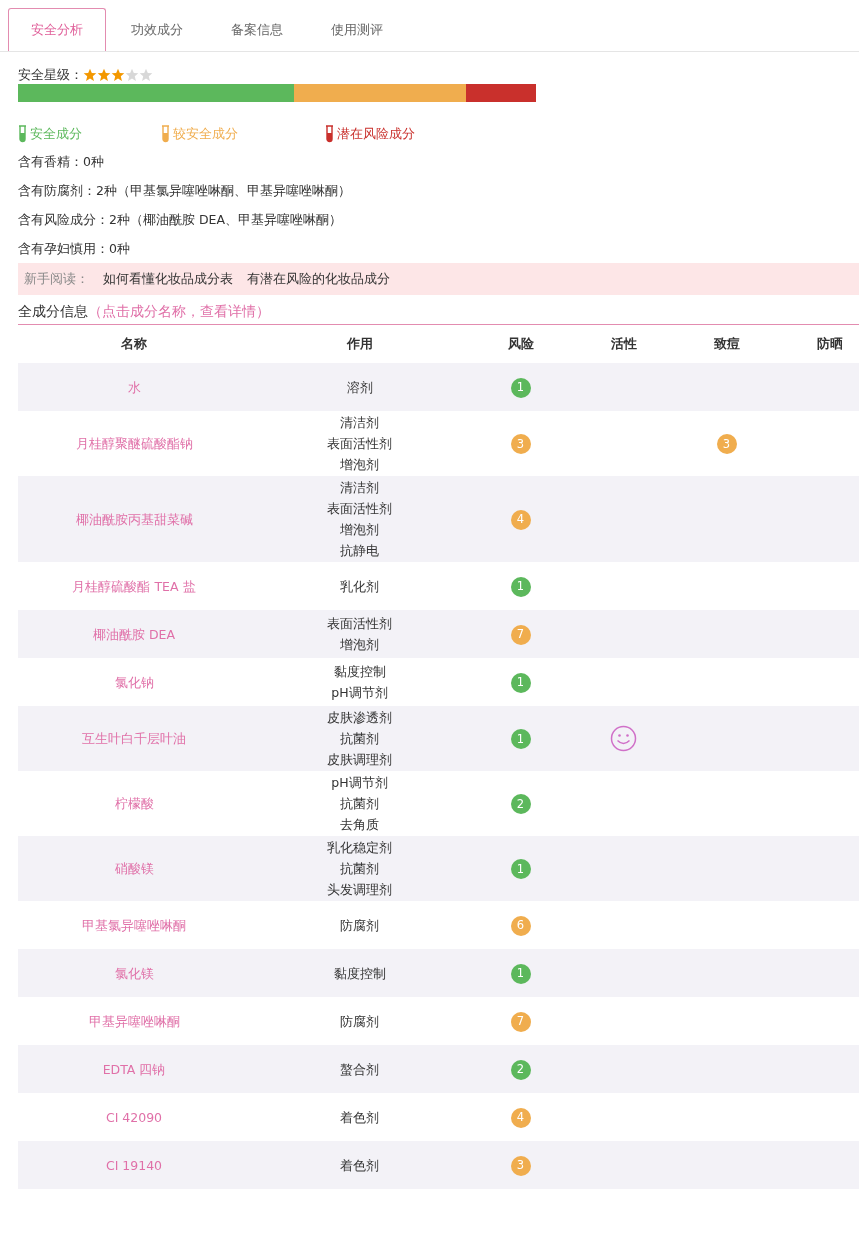  What do you see at coordinates (205, 133) in the screenshot?
I see `legend-label: 较安全成分` at bounding box center [205, 133].